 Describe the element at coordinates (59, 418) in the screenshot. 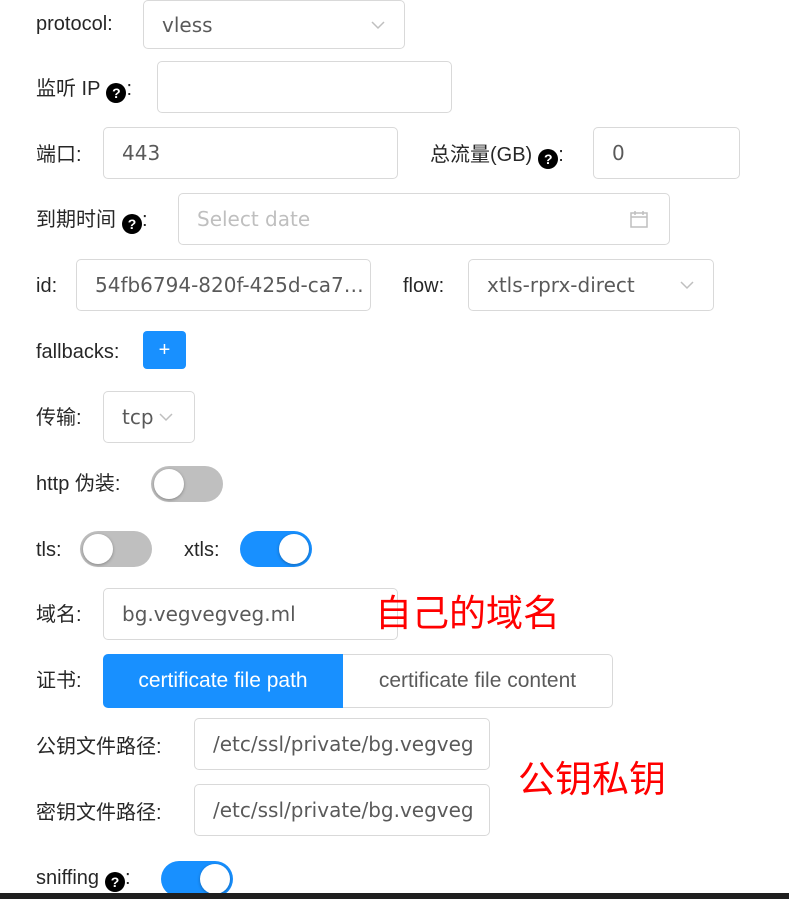

I see `transport-label: 传输:` at that location.